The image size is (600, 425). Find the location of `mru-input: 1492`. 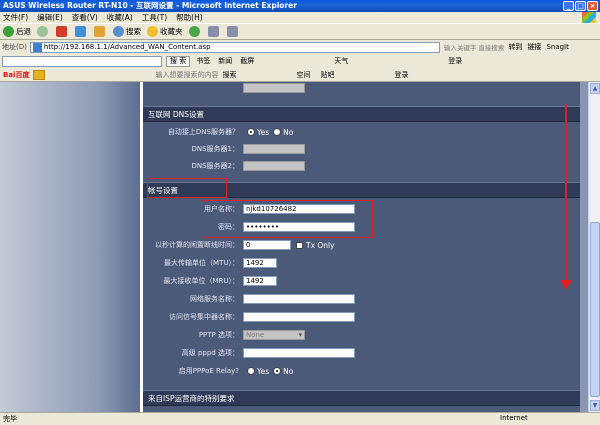

mru-input: 1492 is located at coordinates (260, 281).